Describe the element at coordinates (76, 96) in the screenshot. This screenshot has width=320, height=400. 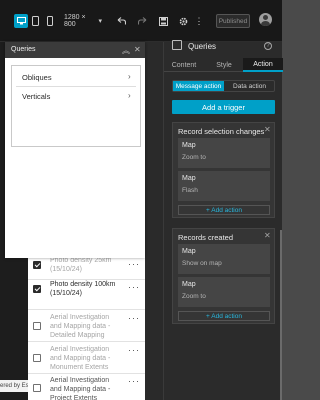
I see `query-item-verticals: Verticals ›` at that location.